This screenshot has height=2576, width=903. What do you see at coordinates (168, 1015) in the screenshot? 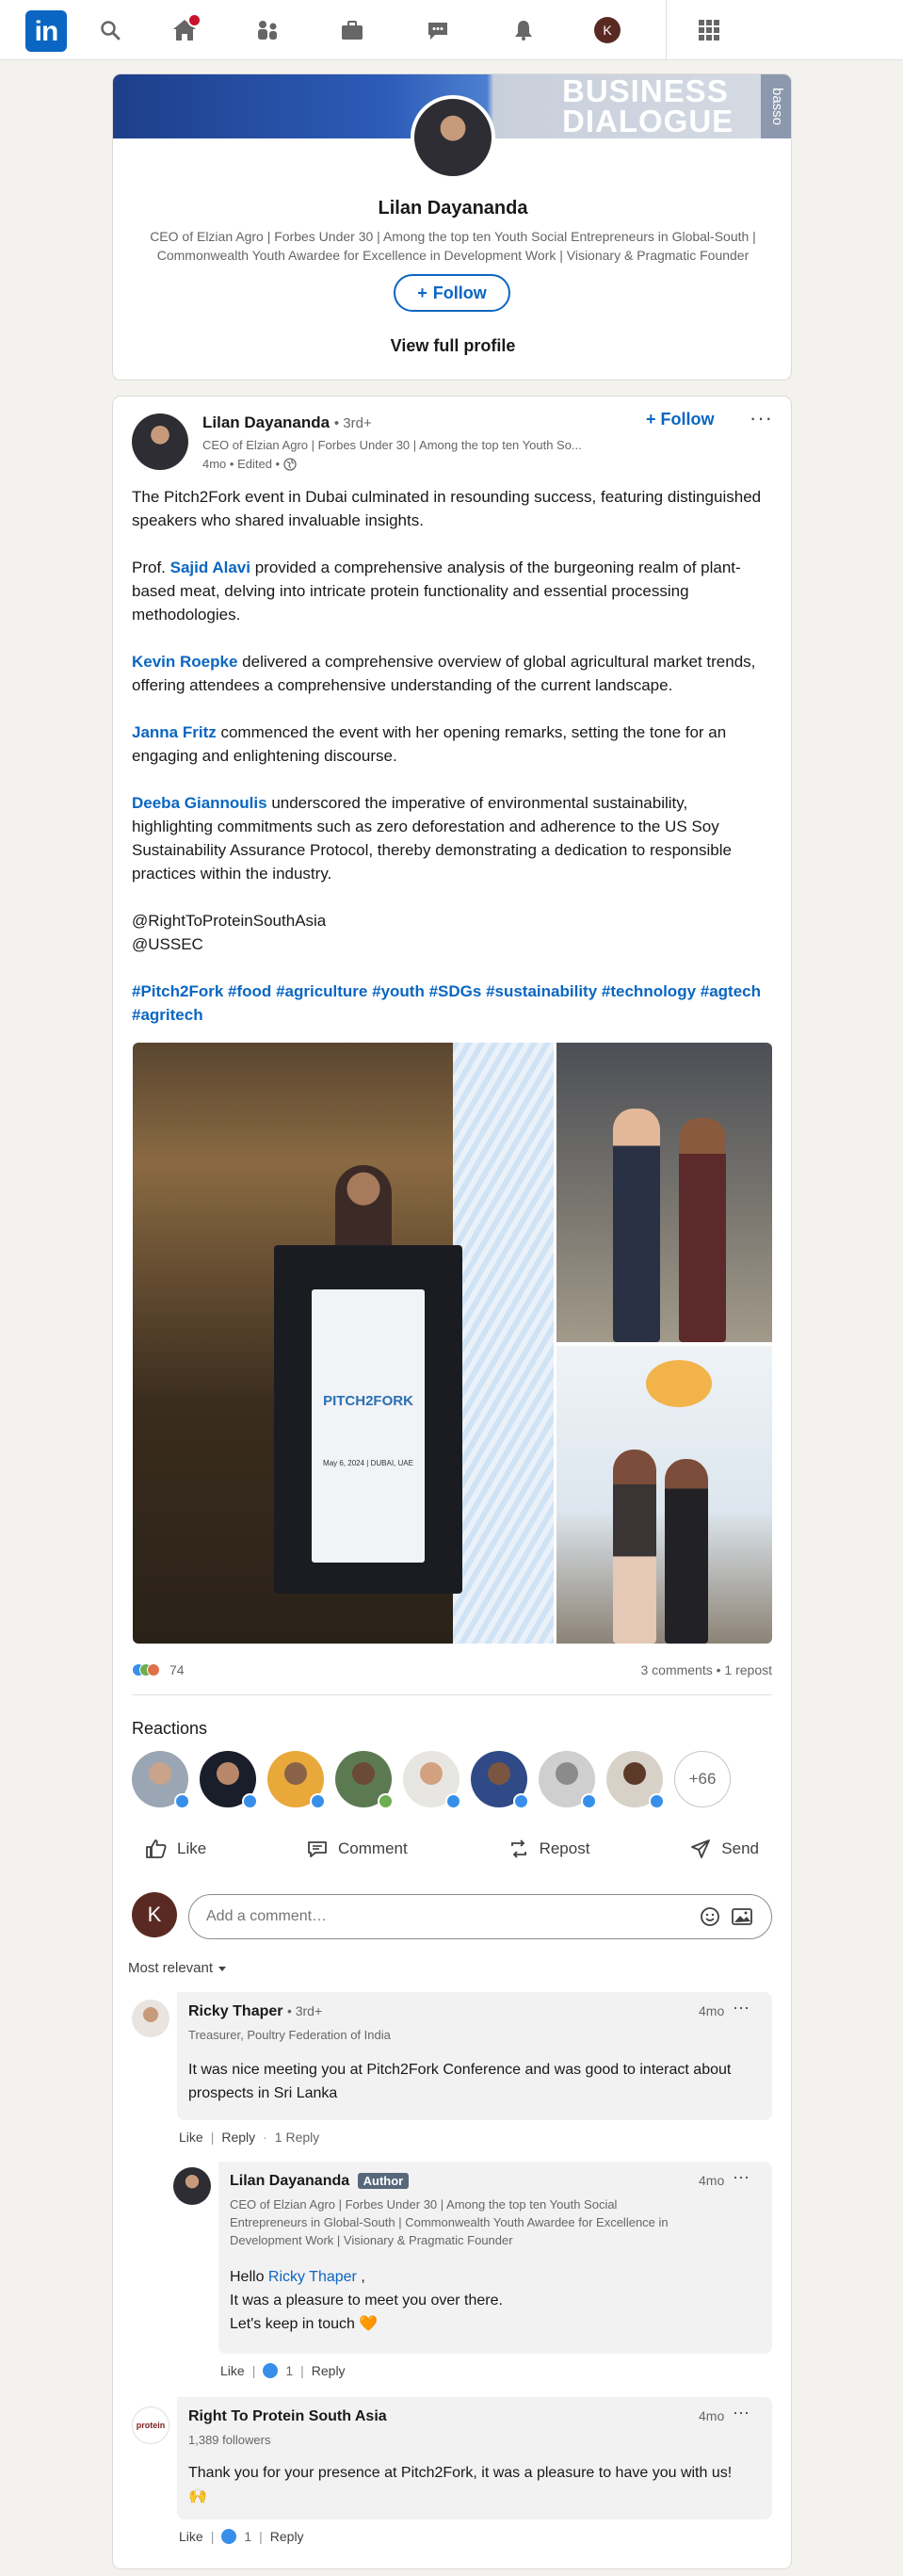
I see `hashtag-link: #agritech` at bounding box center [168, 1015].